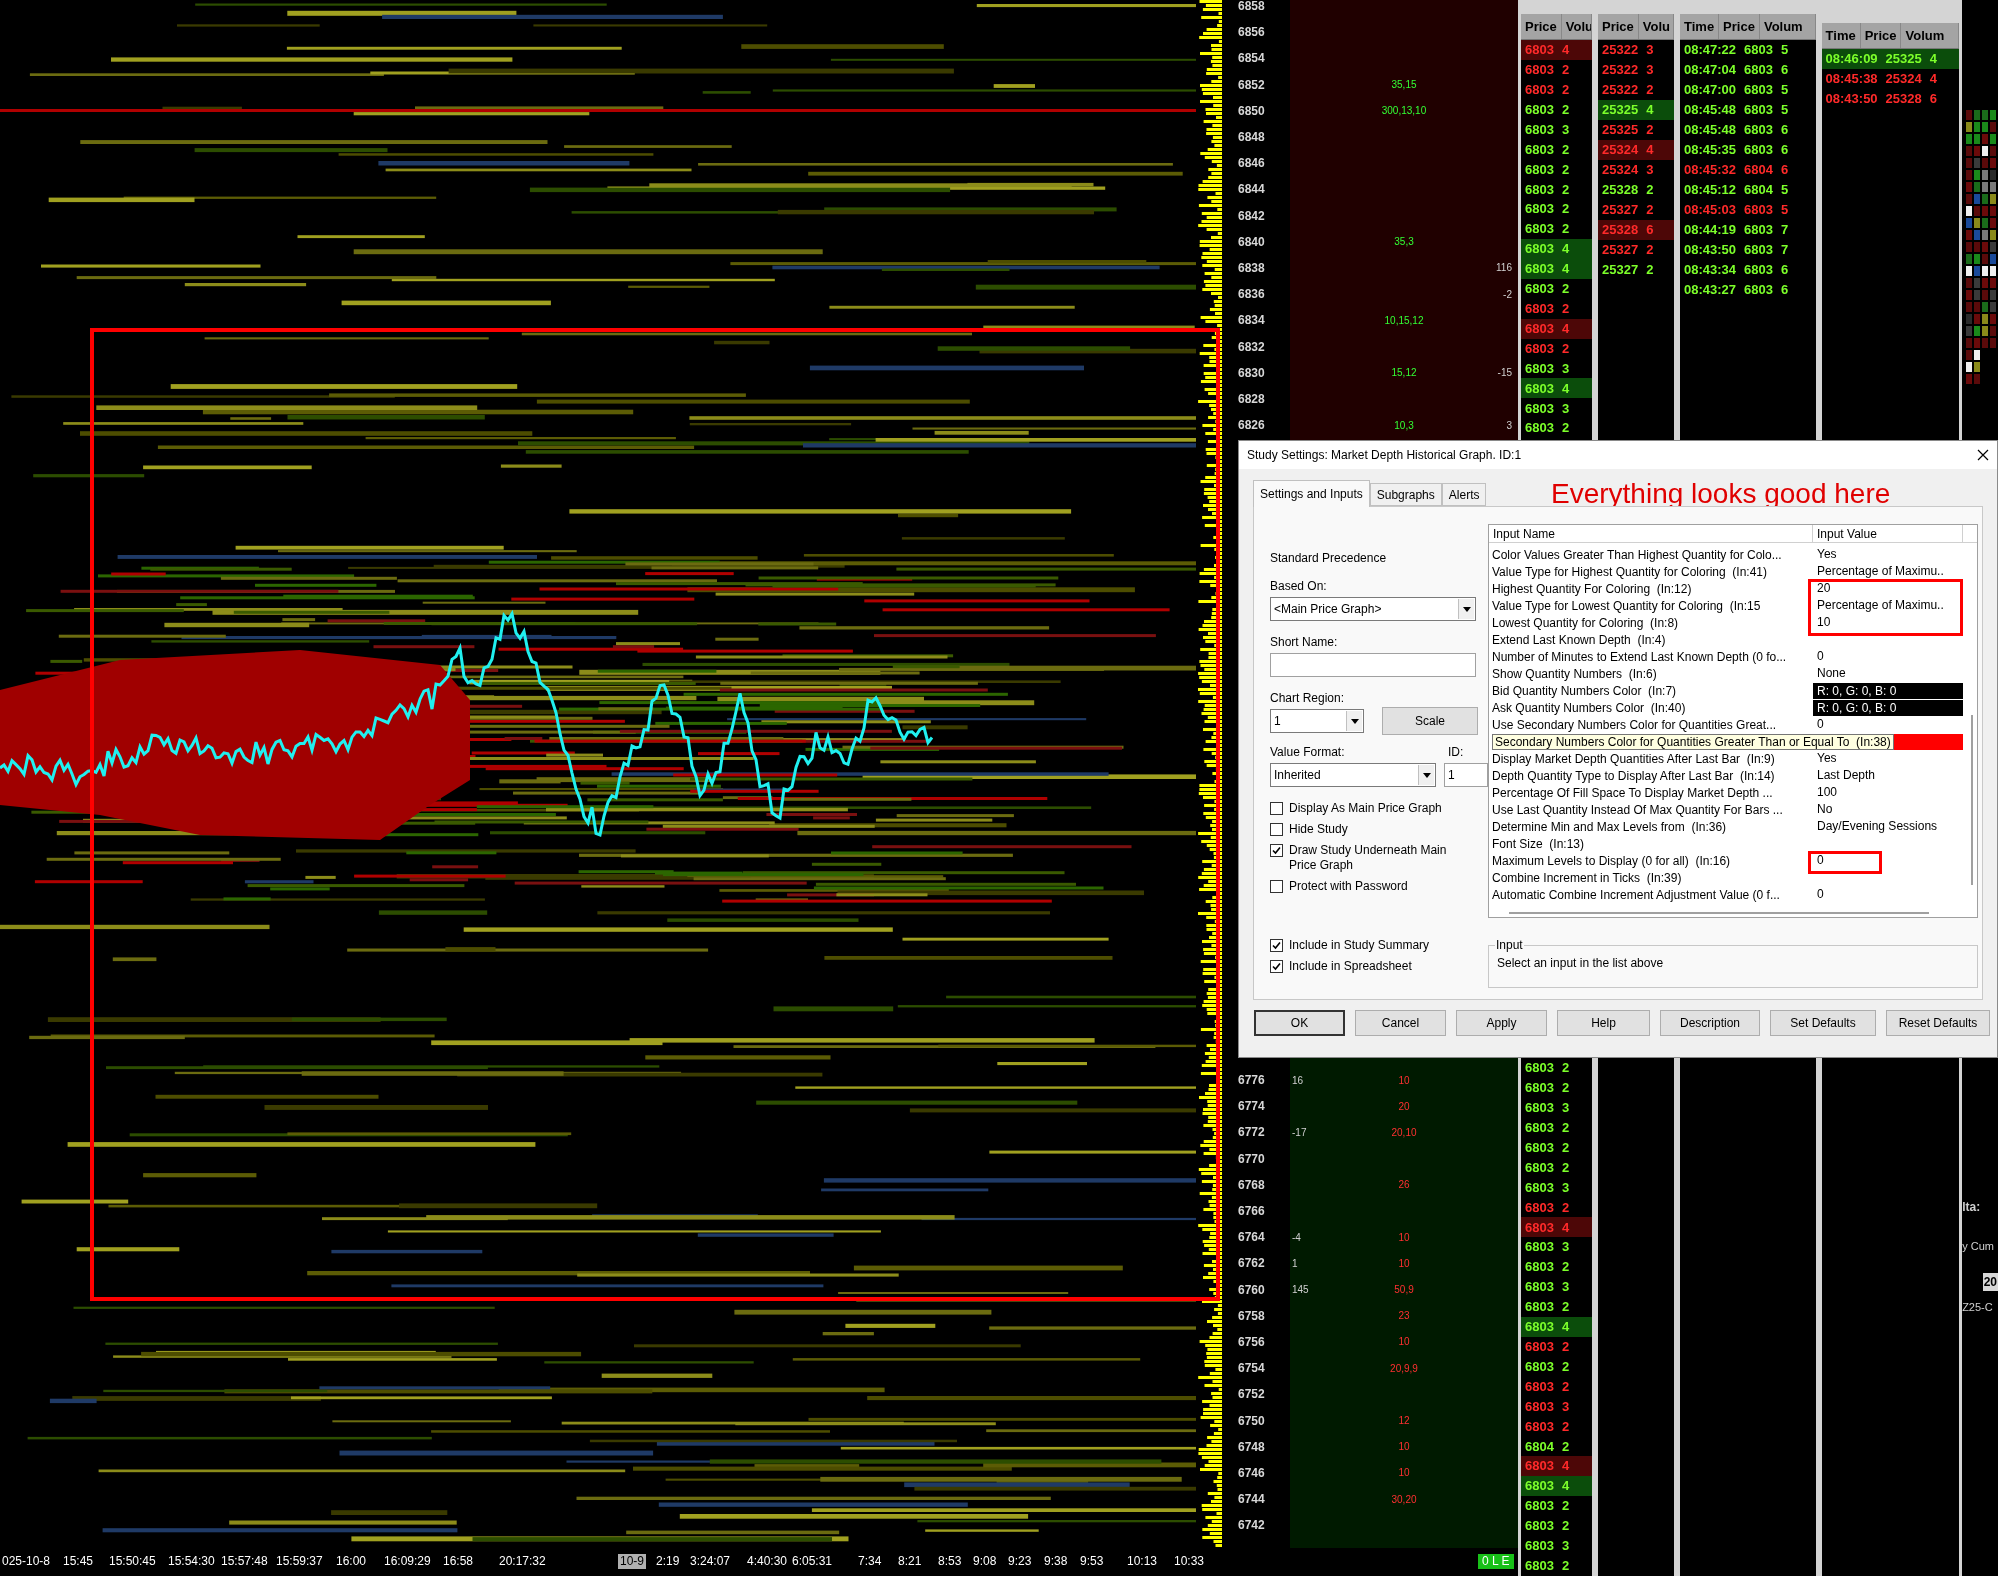 The width and height of the screenshot is (1998, 1576). I want to click on table-cell-text: 08:43:27, so click(1710, 290).